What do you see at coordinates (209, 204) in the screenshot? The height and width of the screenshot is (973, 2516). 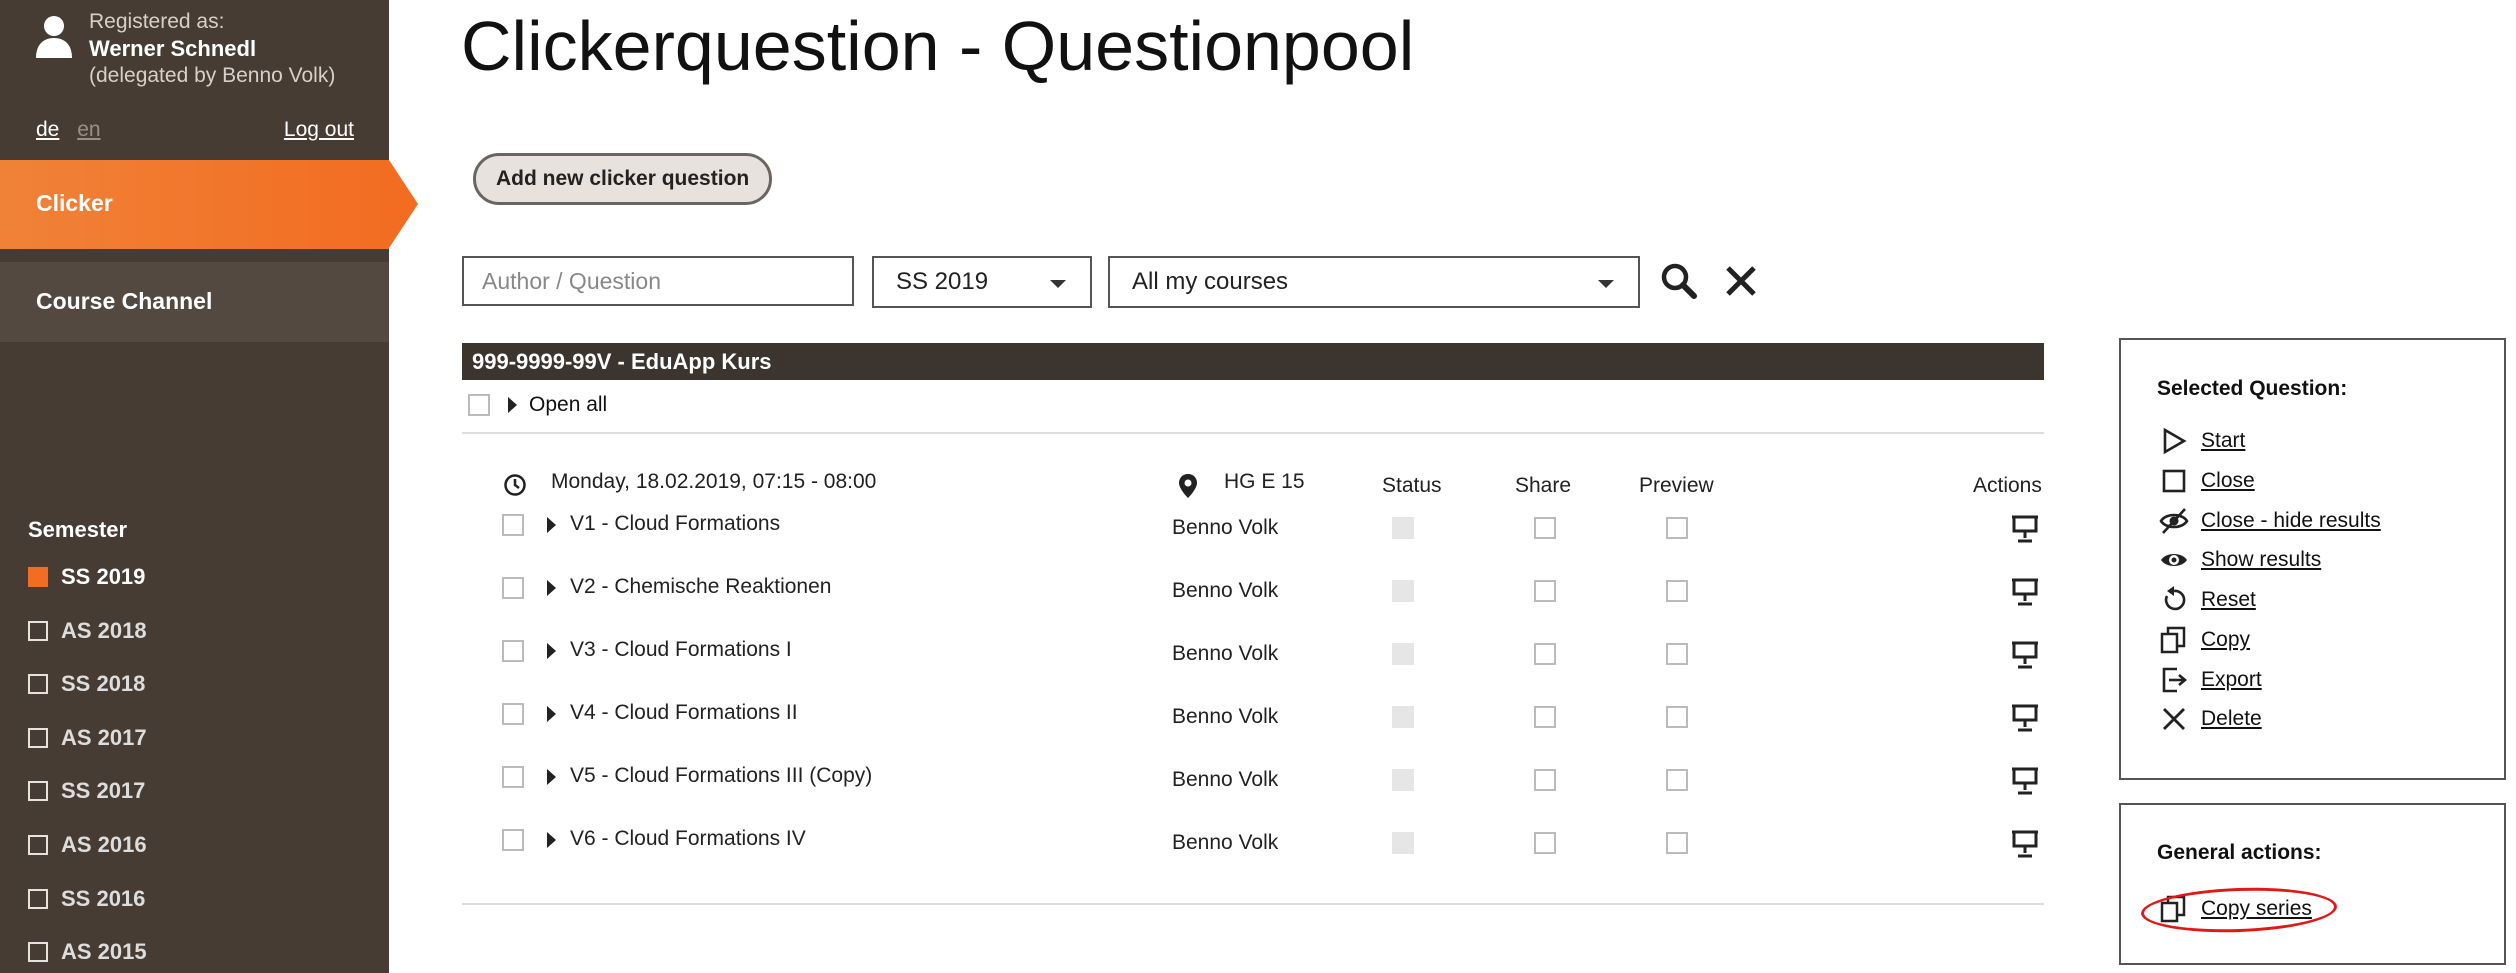 I see `nav-item-clicker: Clicker` at bounding box center [209, 204].